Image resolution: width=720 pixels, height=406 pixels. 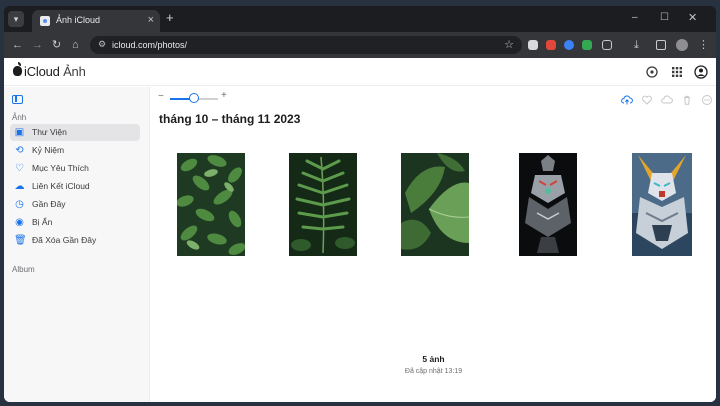 What do you see at coordinates (687, 100) in the screenshot?
I see `delete-icon` at bounding box center [687, 100].